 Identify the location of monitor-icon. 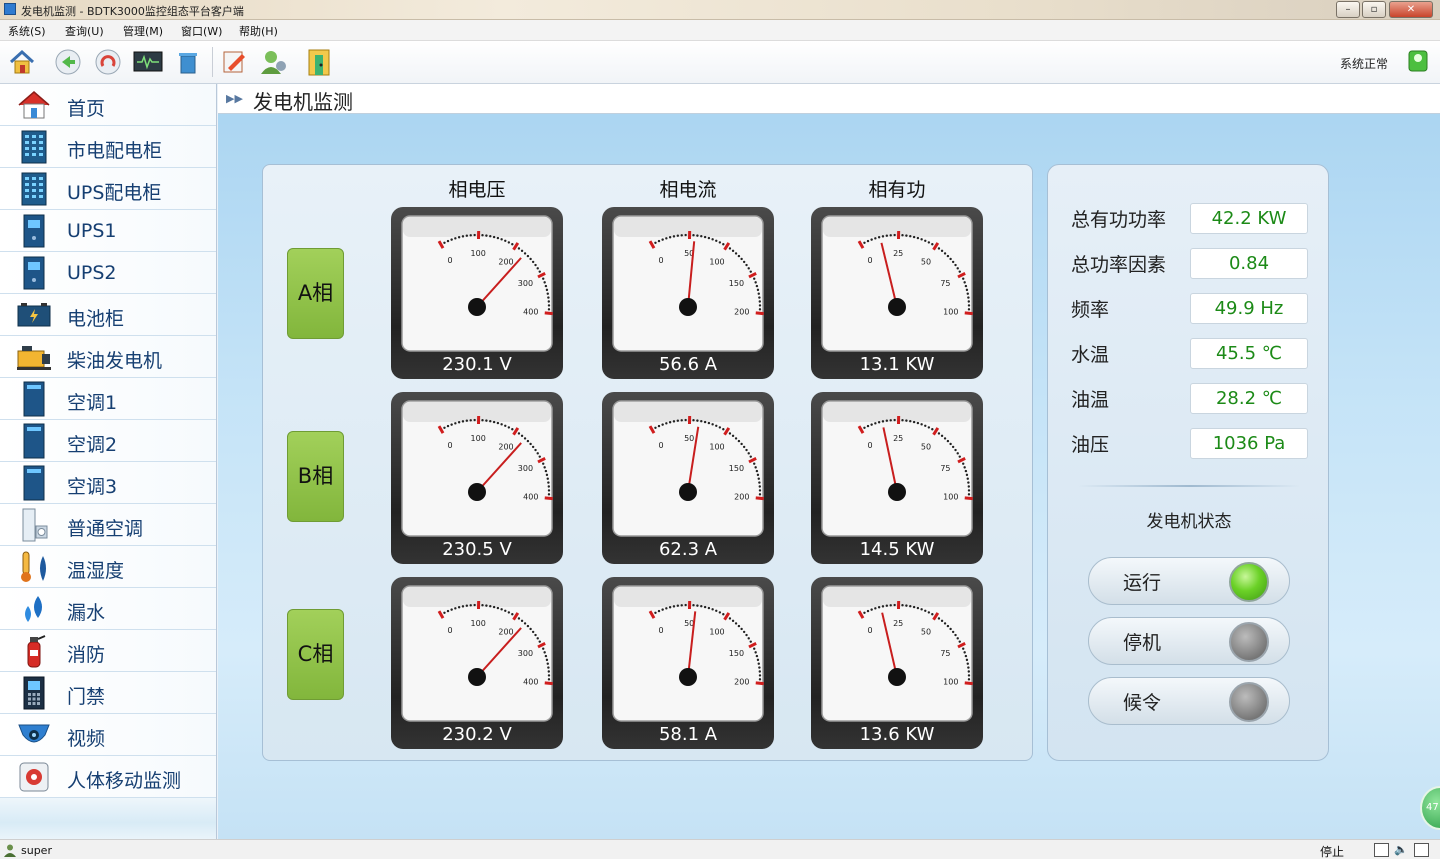
(148, 62).